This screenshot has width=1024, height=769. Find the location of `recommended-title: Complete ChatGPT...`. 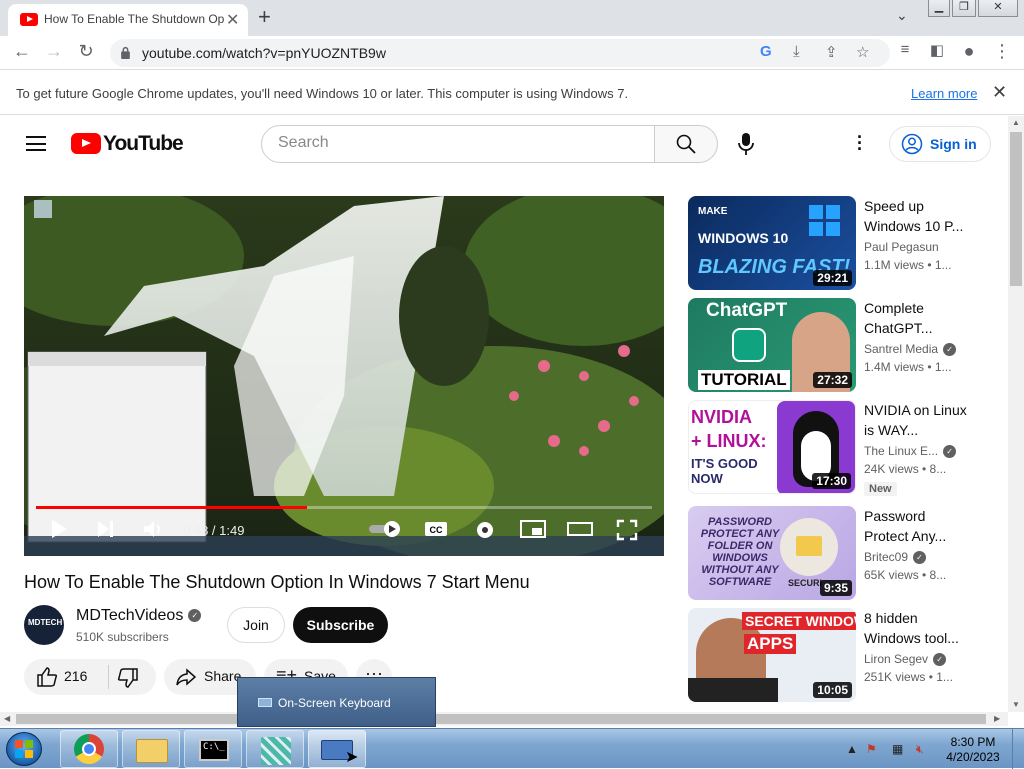

recommended-title: Complete ChatGPT... is located at coordinates (916, 318).